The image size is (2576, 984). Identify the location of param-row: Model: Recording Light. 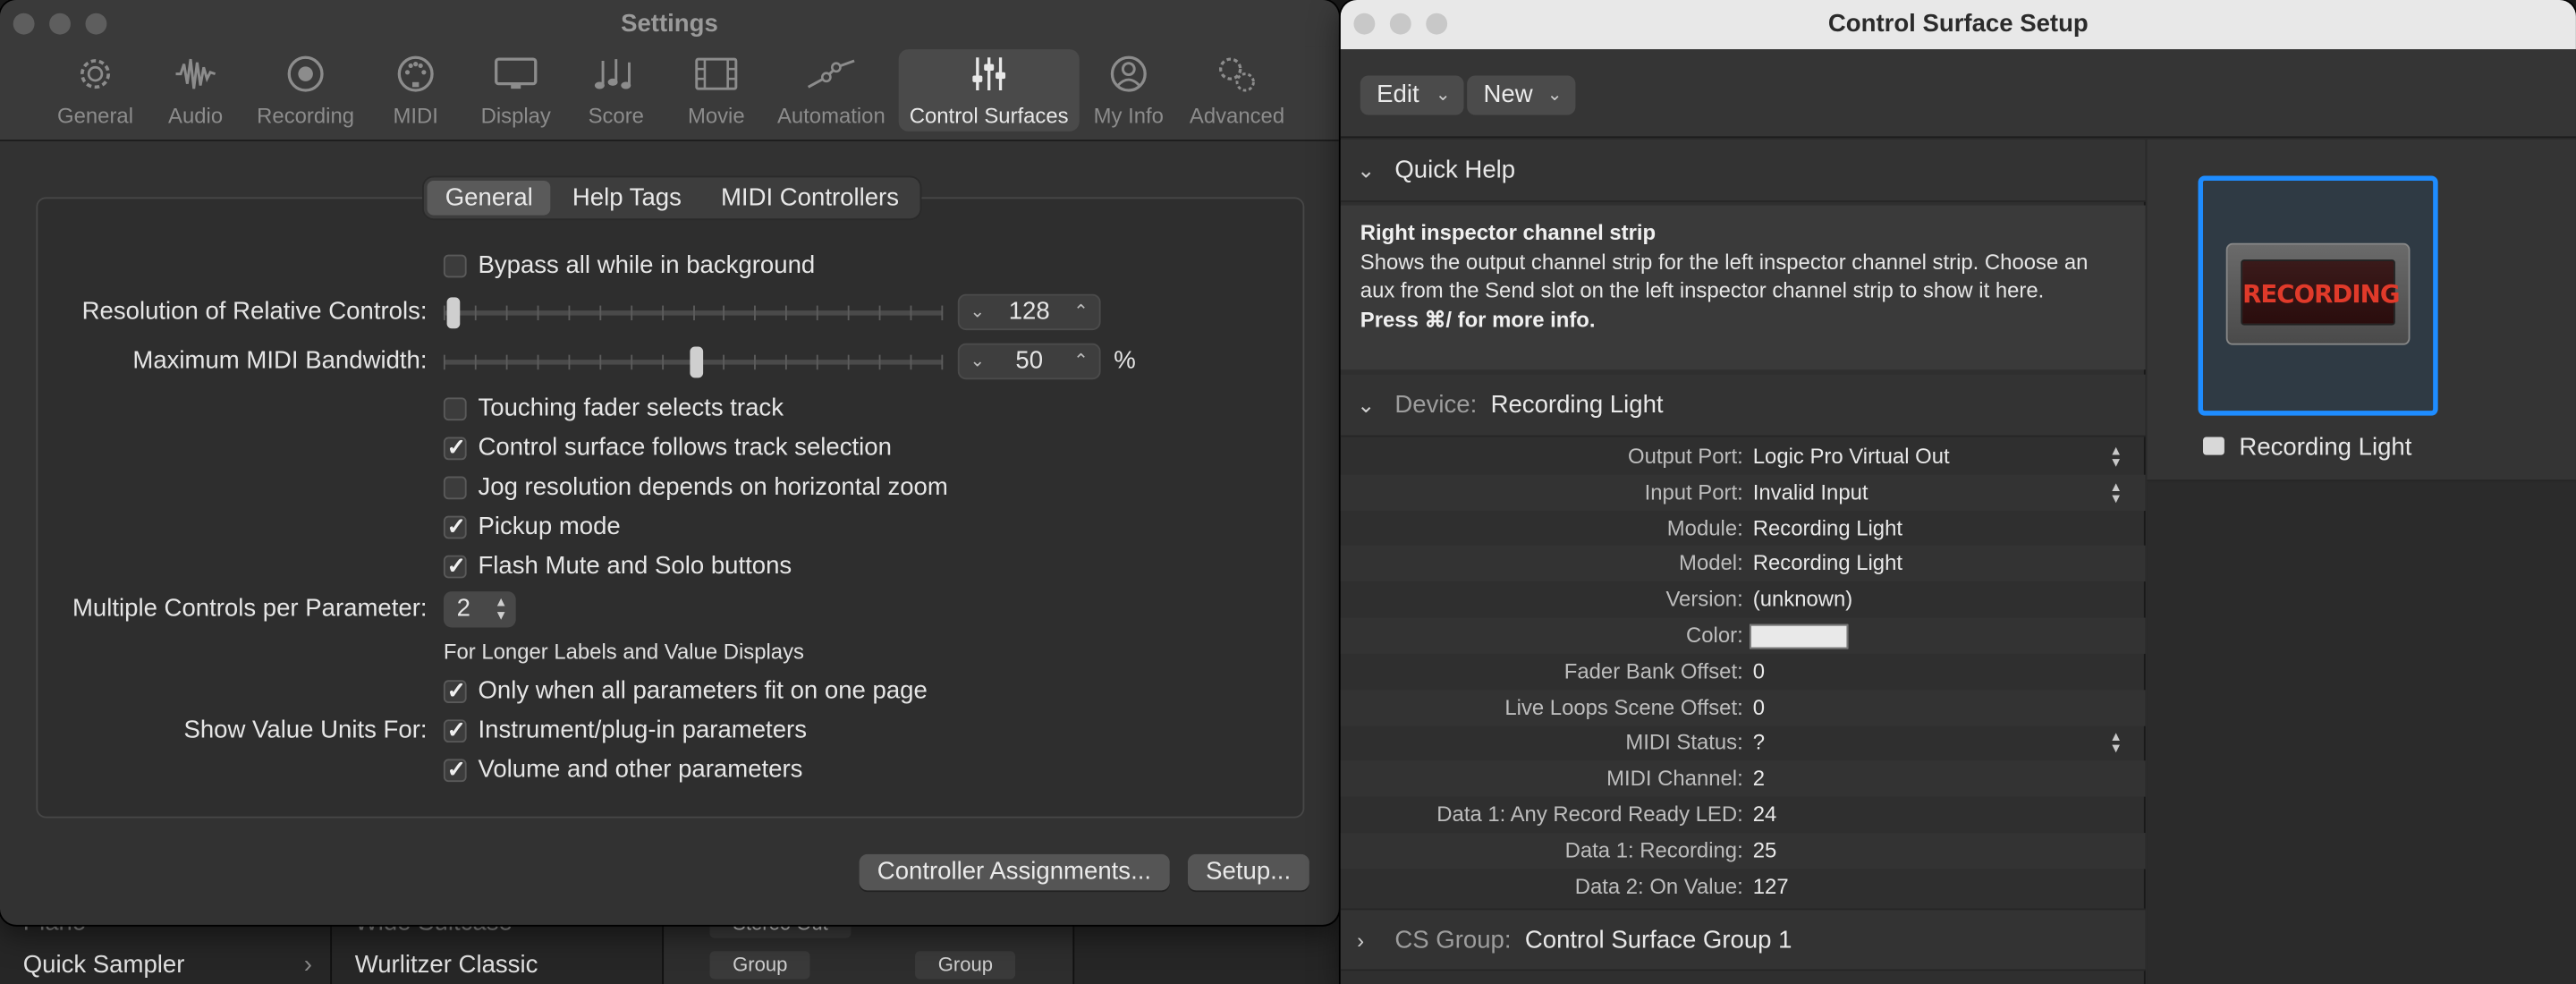
(1743, 564).